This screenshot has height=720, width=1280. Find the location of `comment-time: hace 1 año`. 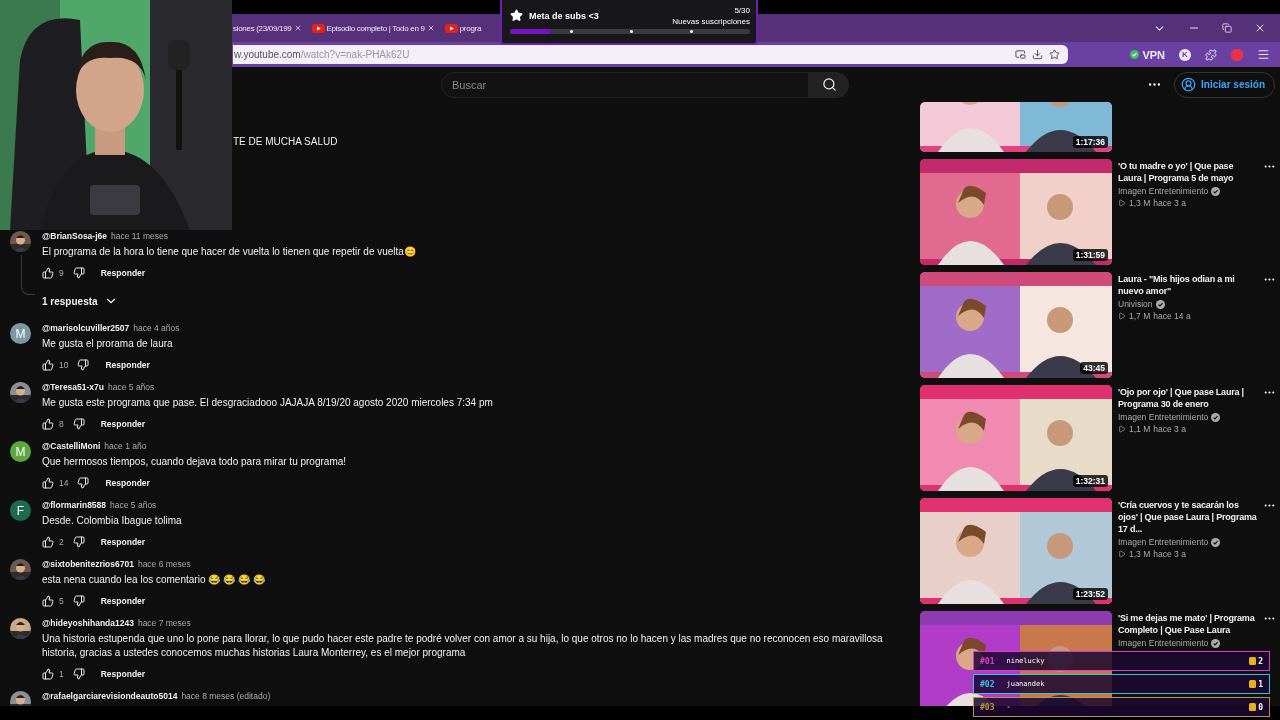

comment-time: hace 1 año is located at coordinates (125, 446).